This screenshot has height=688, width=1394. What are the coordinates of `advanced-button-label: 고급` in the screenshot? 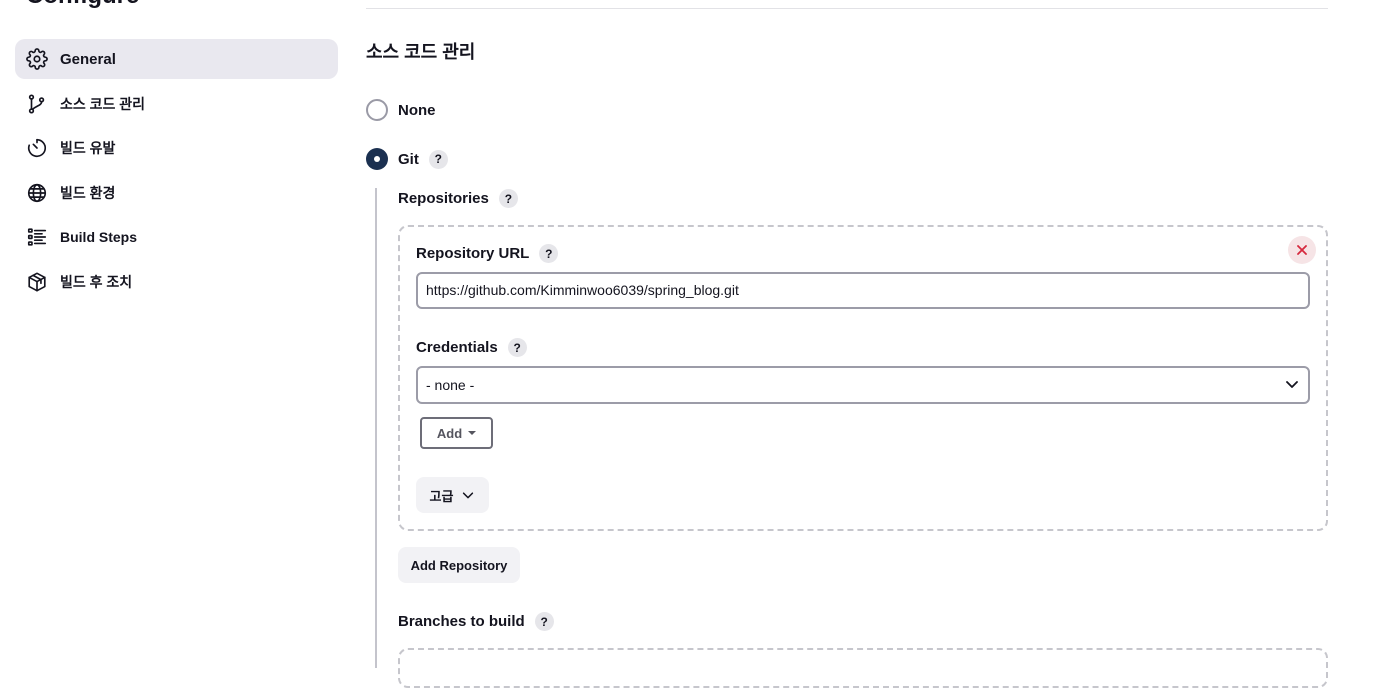 It's located at (441, 496).